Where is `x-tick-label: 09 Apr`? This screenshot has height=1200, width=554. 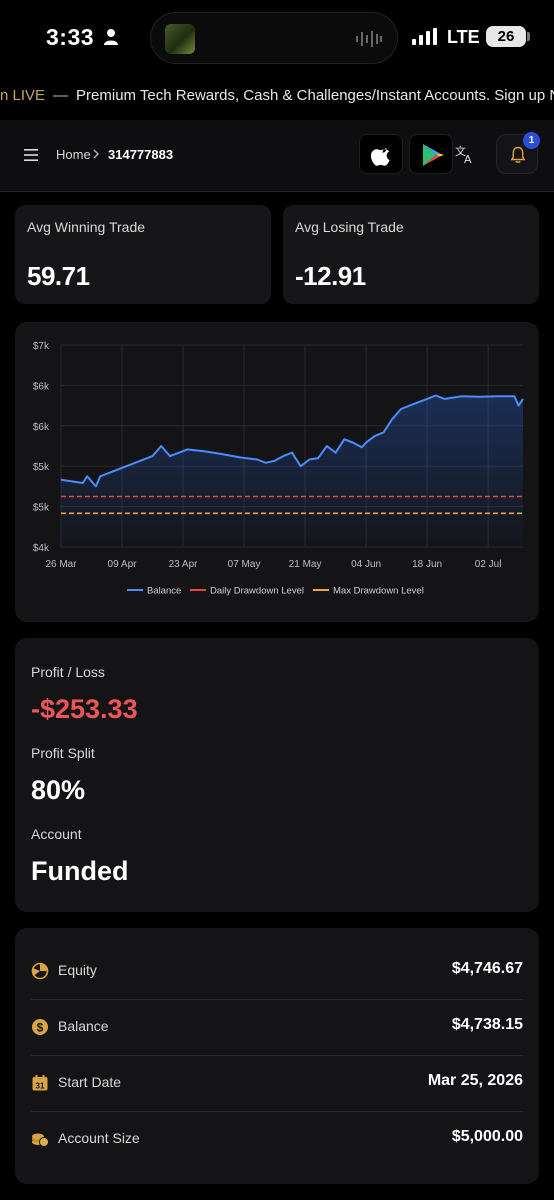
x-tick-label: 09 Apr is located at coordinates (123, 564).